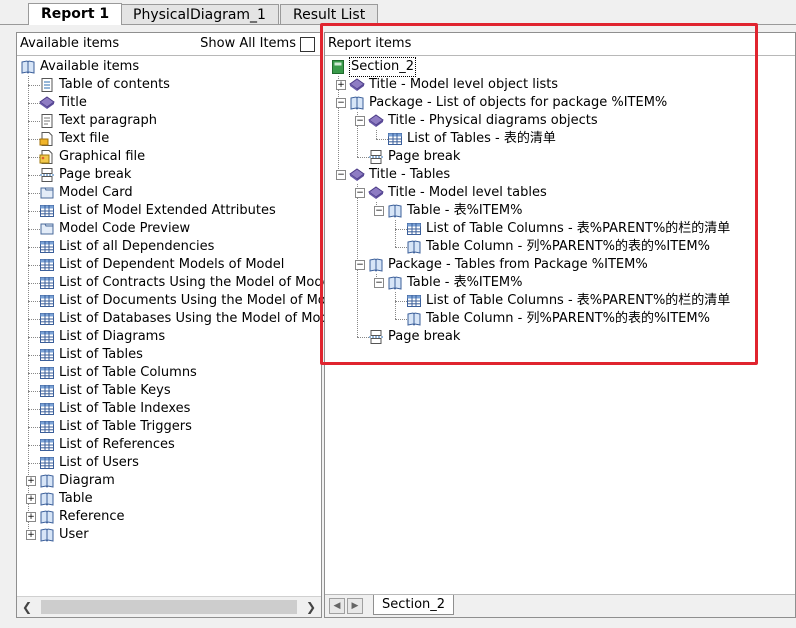 The height and width of the screenshot is (628, 796). Describe the element at coordinates (47, 175) in the screenshot. I see `page-break-icon` at that location.